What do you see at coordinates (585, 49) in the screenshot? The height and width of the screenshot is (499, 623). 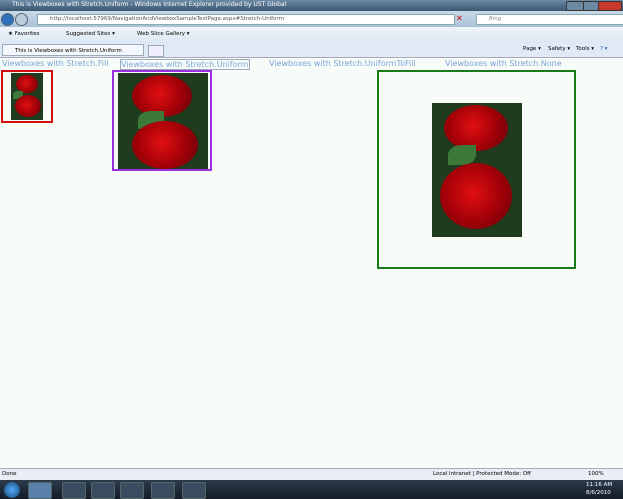 I see `tools-menu: Tools ▾` at bounding box center [585, 49].